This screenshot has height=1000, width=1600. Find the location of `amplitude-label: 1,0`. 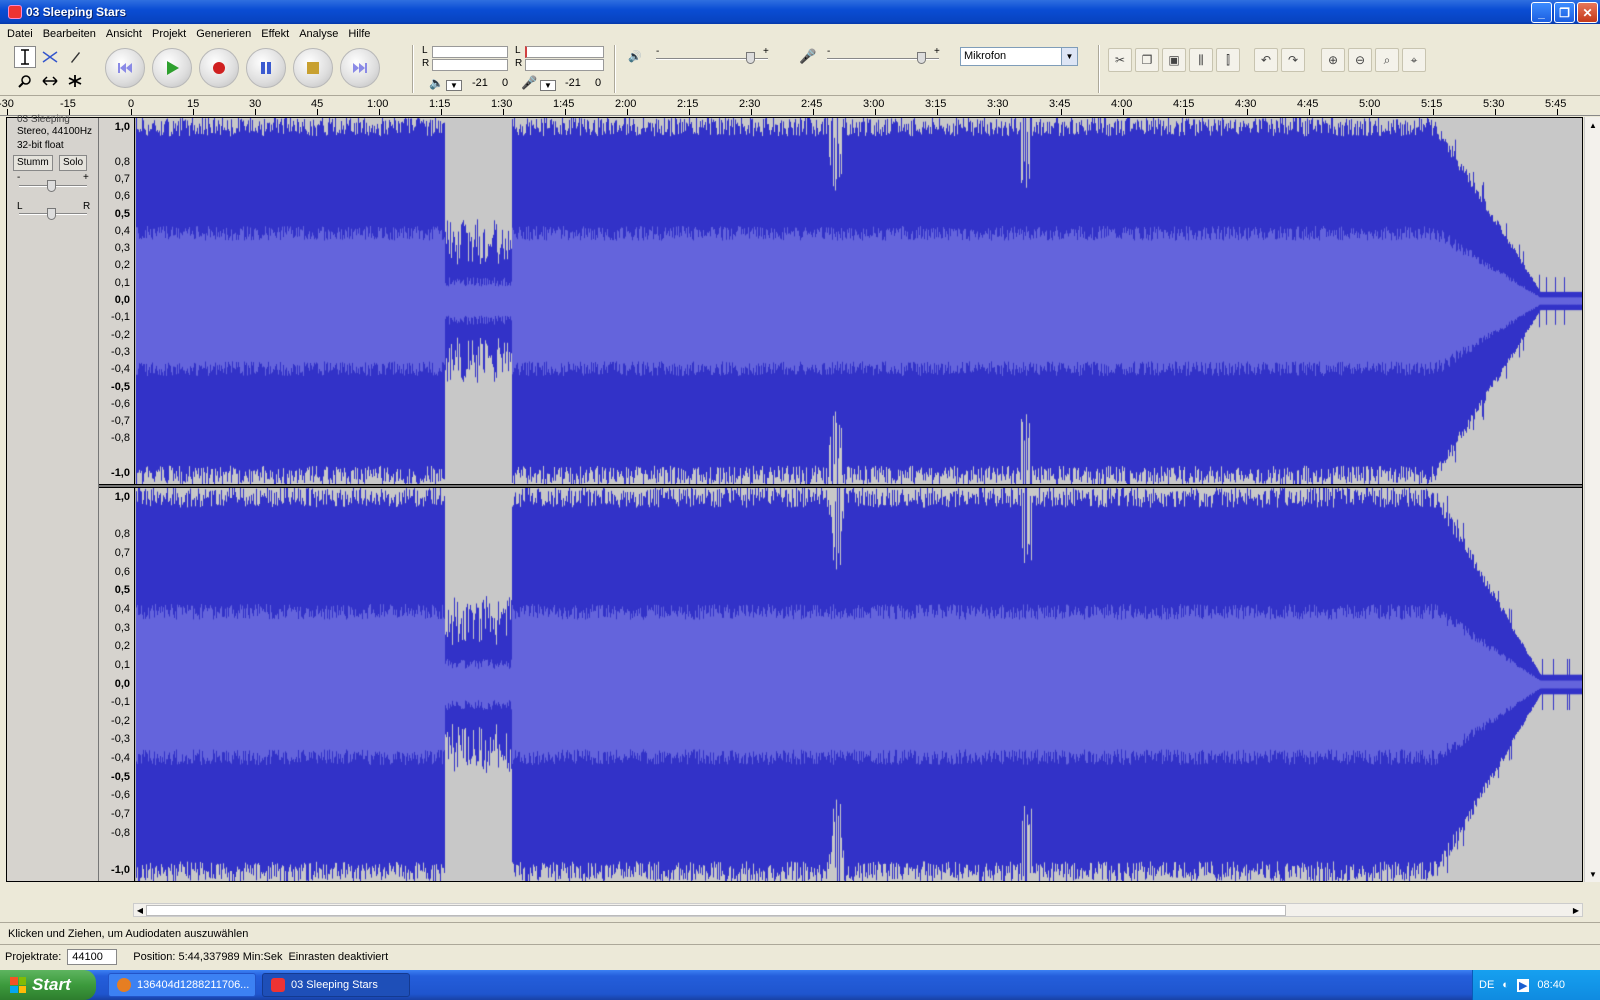

amplitude-label: 1,0 is located at coordinates (122, 127).